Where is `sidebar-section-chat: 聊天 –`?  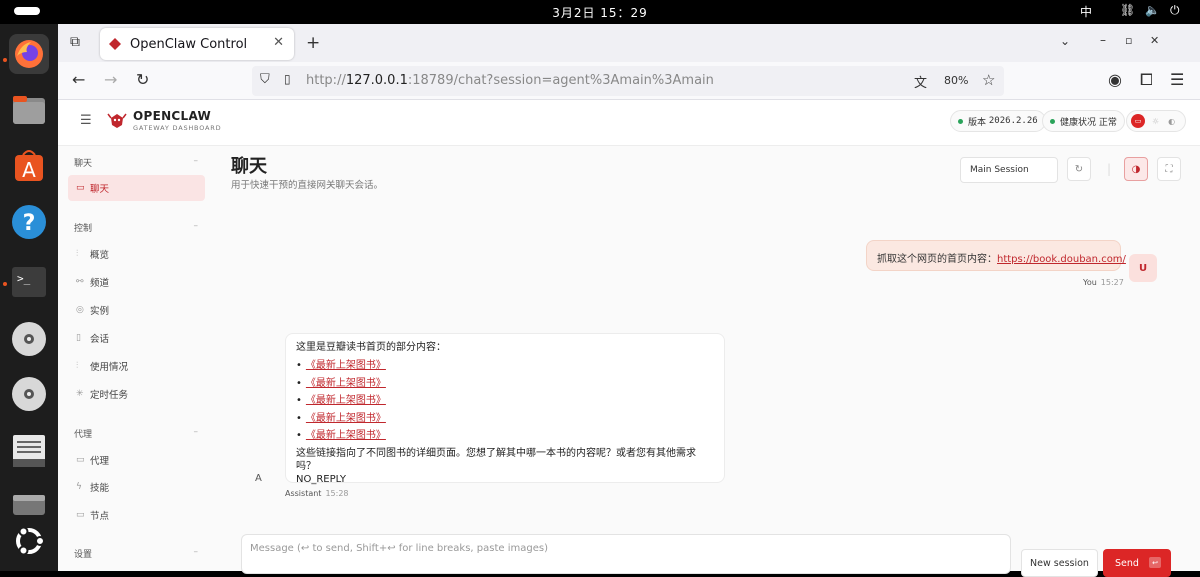
sidebar-section-chat: 聊天 – is located at coordinates (136, 162).